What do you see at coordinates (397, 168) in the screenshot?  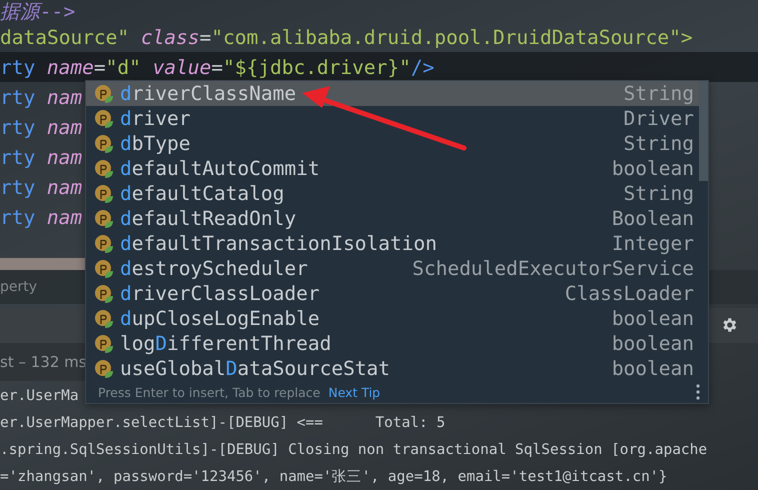 I see `completion-item: defaultAutoCommit boolean` at bounding box center [397, 168].